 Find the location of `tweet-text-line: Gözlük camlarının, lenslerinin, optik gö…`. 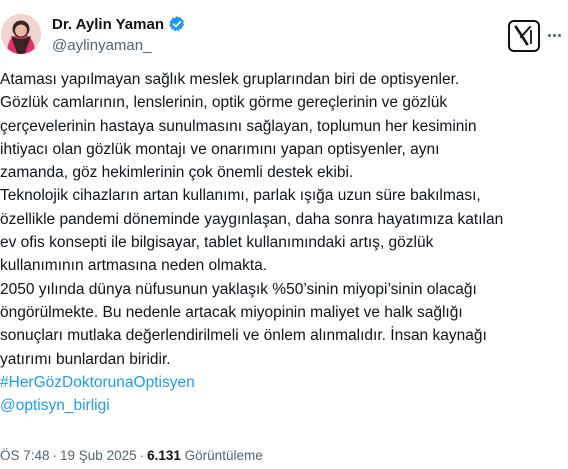

tweet-text-line: Gözlük camlarının, lenslerinin, optik gö… is located at coordinates (224, 103).